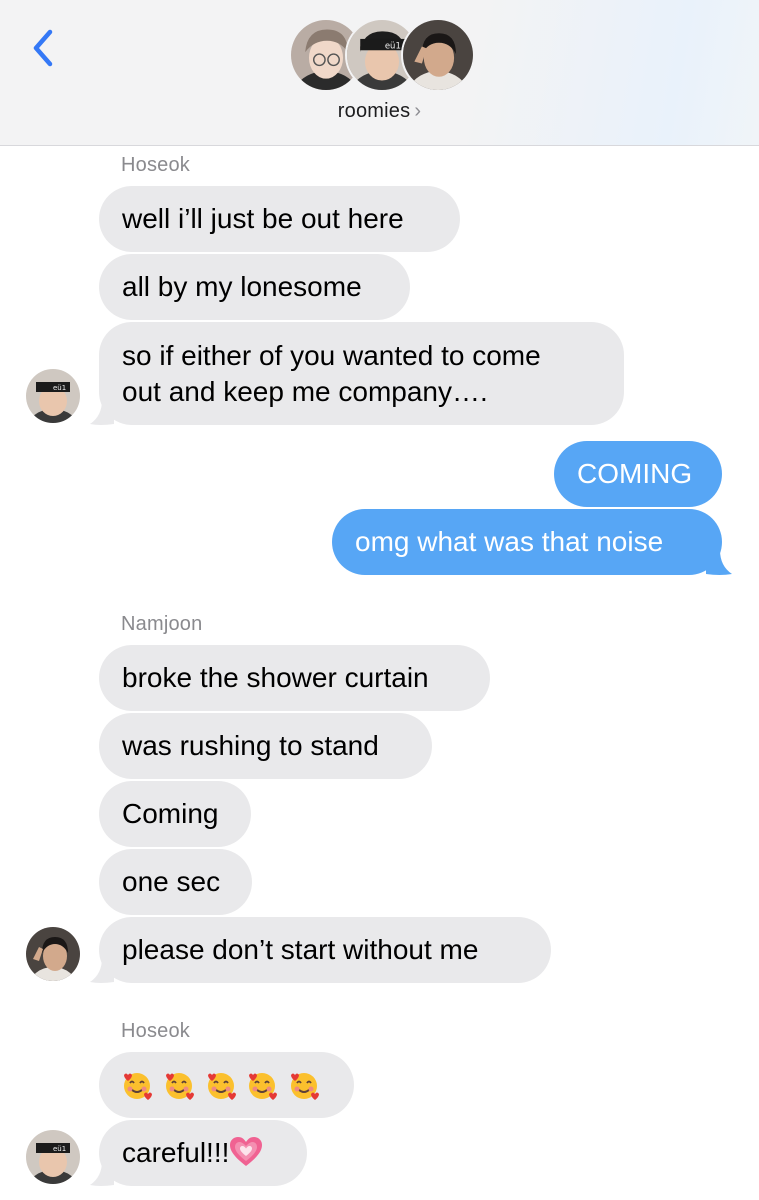  I want to click on message-bubble: COMING, so click(638, 474).